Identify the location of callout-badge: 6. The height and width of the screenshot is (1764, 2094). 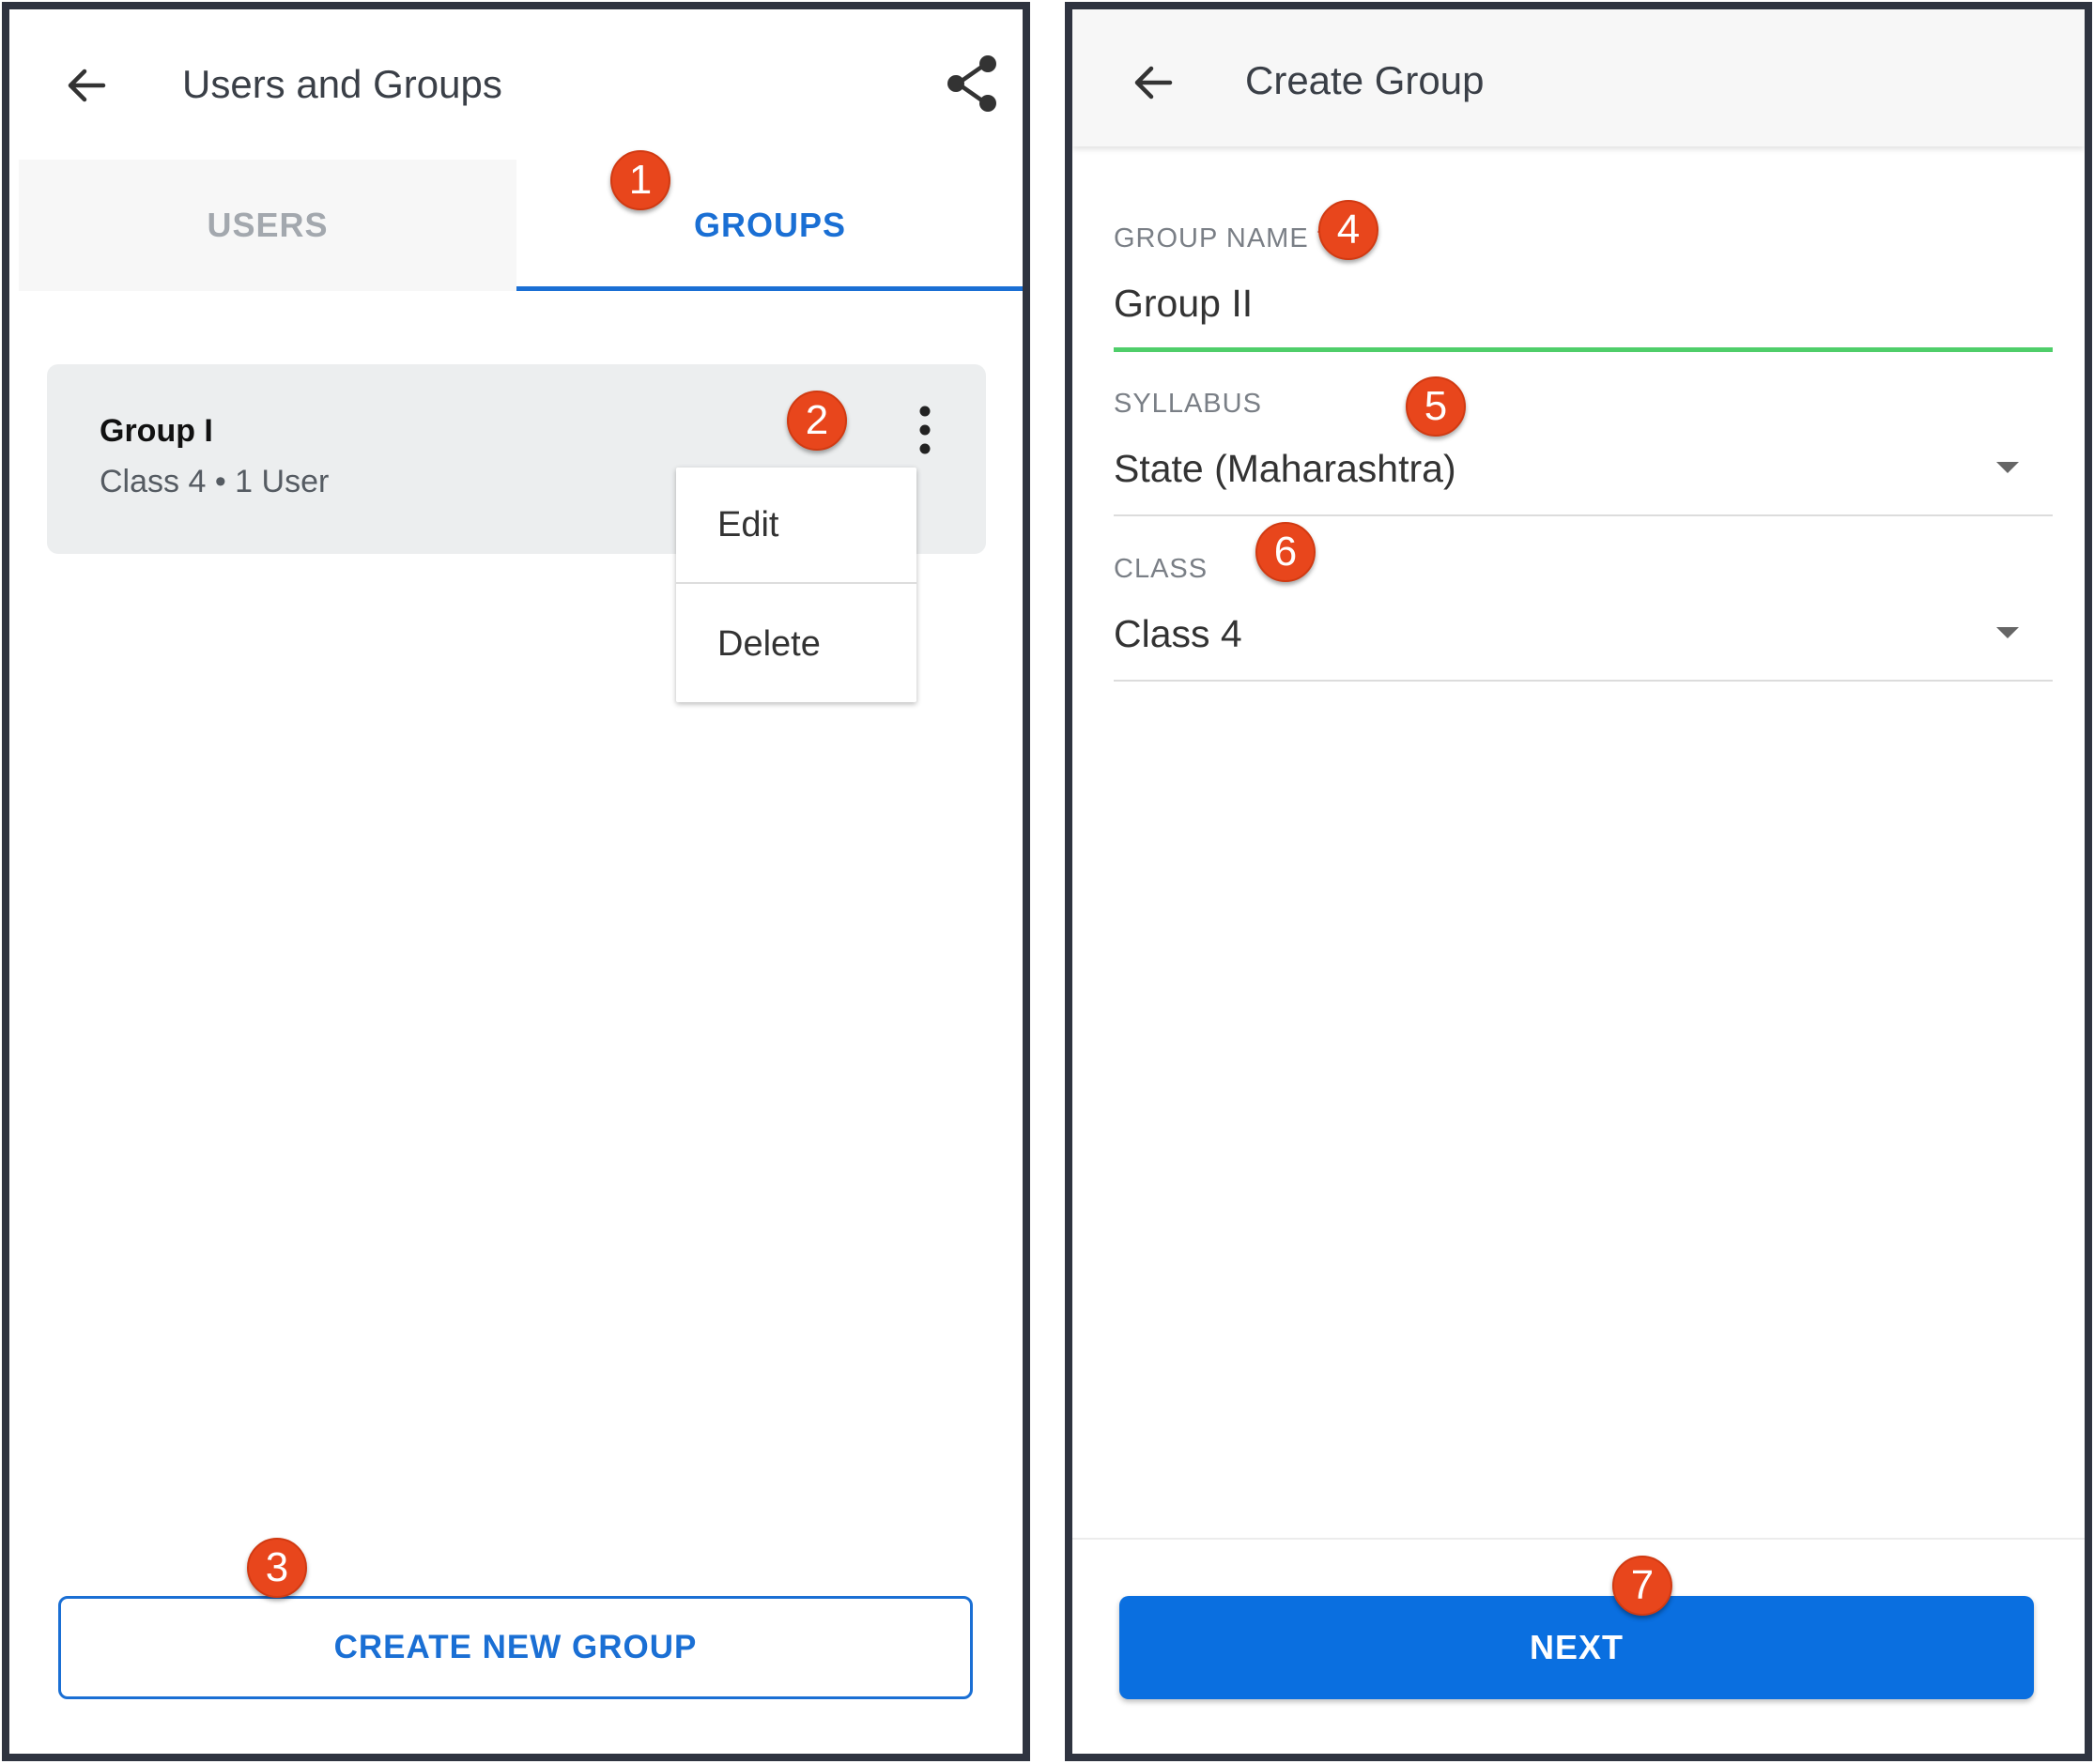
(1285, 552).